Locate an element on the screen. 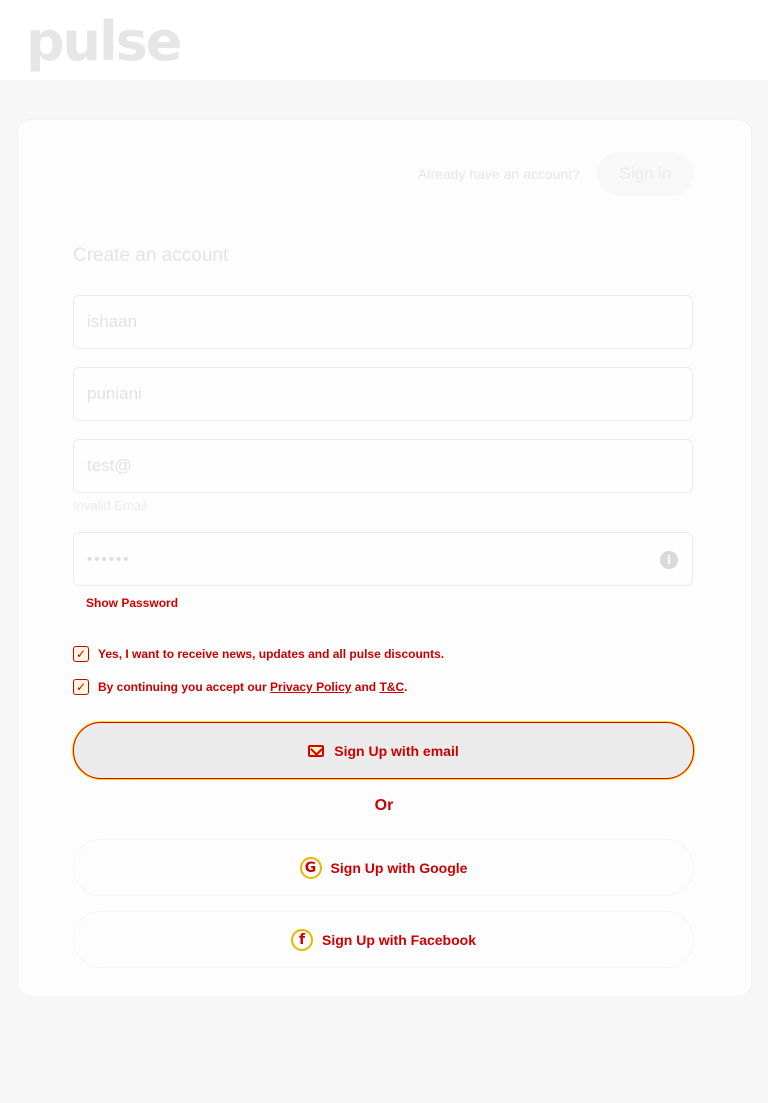 Image resolution: width=768 pixels, height=1103 pixels. signup-email-button: Sign Up with email is located at coordinates (383, 750).